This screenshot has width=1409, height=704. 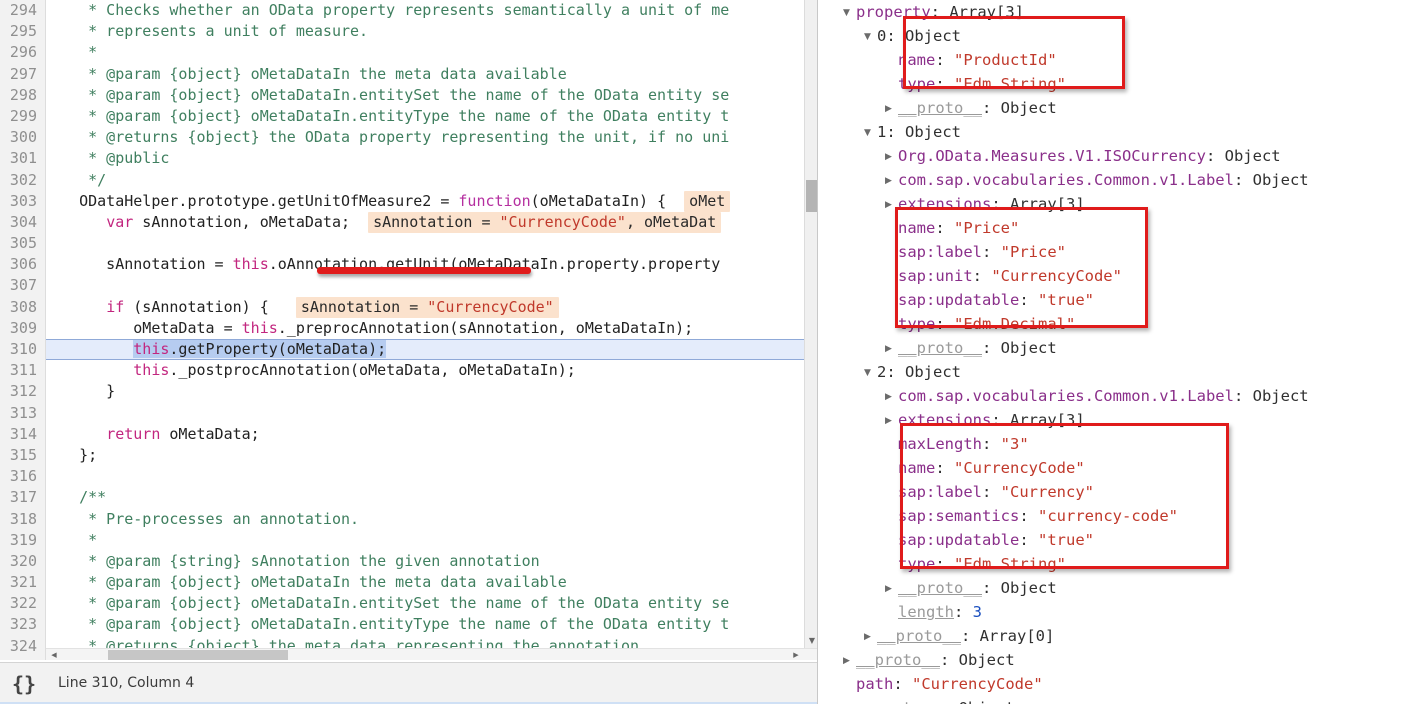 What do you see at coordinates (1114, 612) in the screenshot?
I see `tree-row: length: 3` at bounding box center [1114, 612].